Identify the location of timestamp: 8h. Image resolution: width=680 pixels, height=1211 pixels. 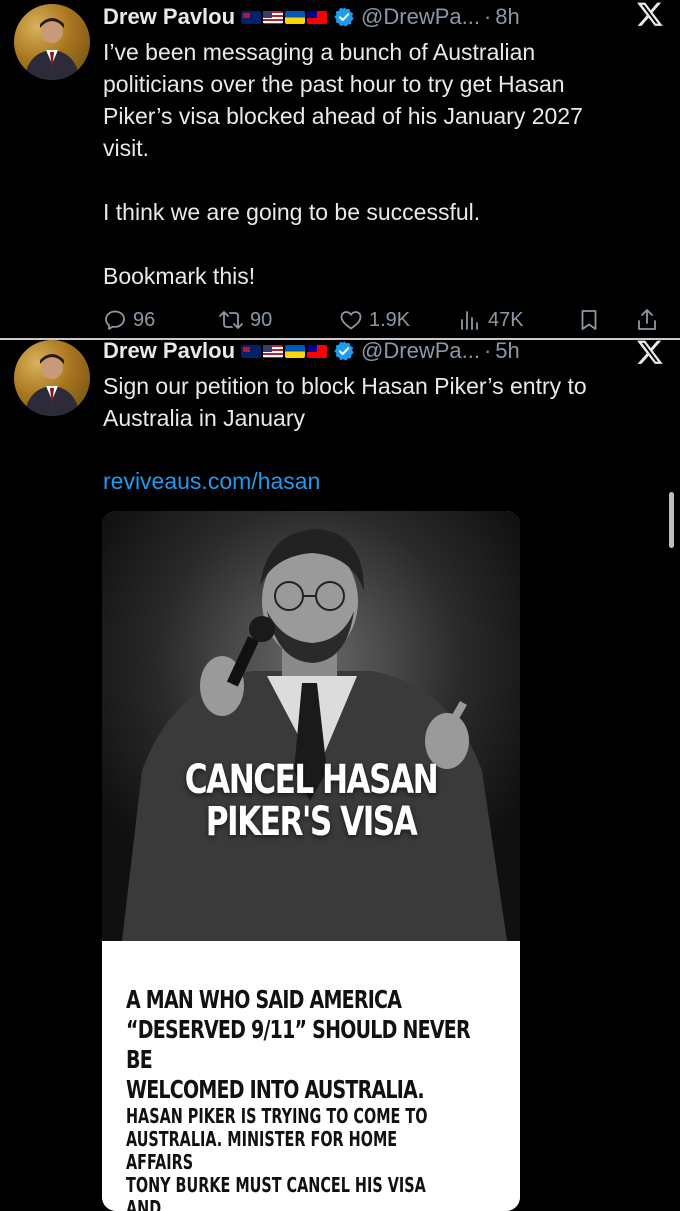
(507, 17).